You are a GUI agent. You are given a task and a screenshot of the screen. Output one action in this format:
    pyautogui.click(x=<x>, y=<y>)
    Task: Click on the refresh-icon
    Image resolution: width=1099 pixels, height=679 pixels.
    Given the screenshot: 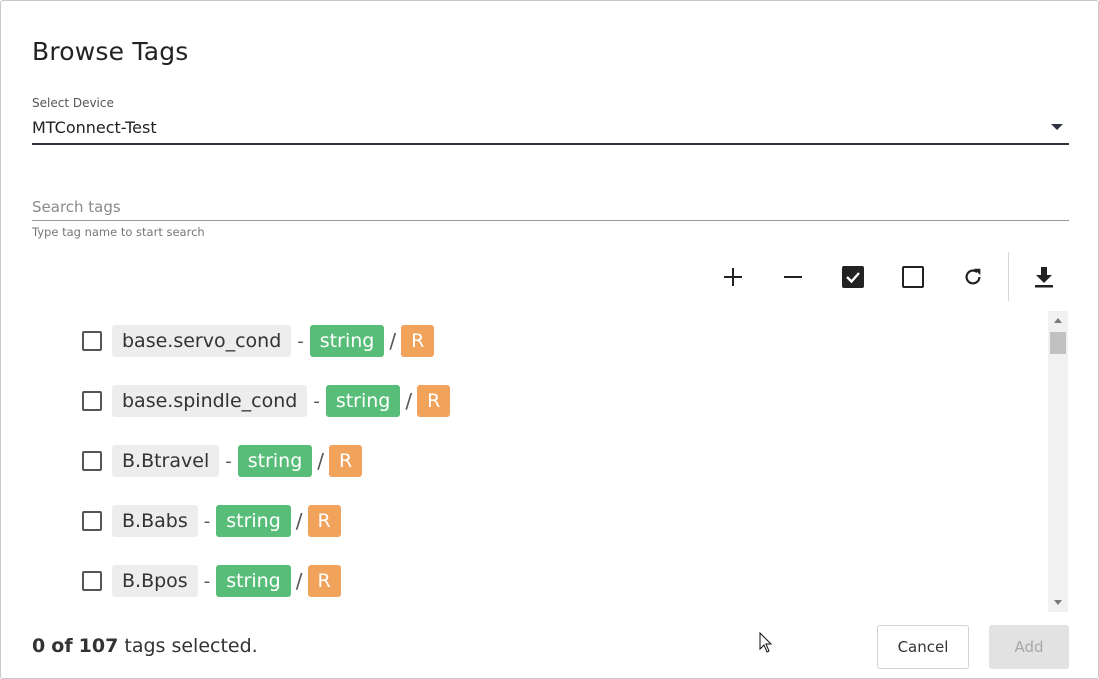 What is the action you would take?
    pyautogui.click(x=973, y=276)
    